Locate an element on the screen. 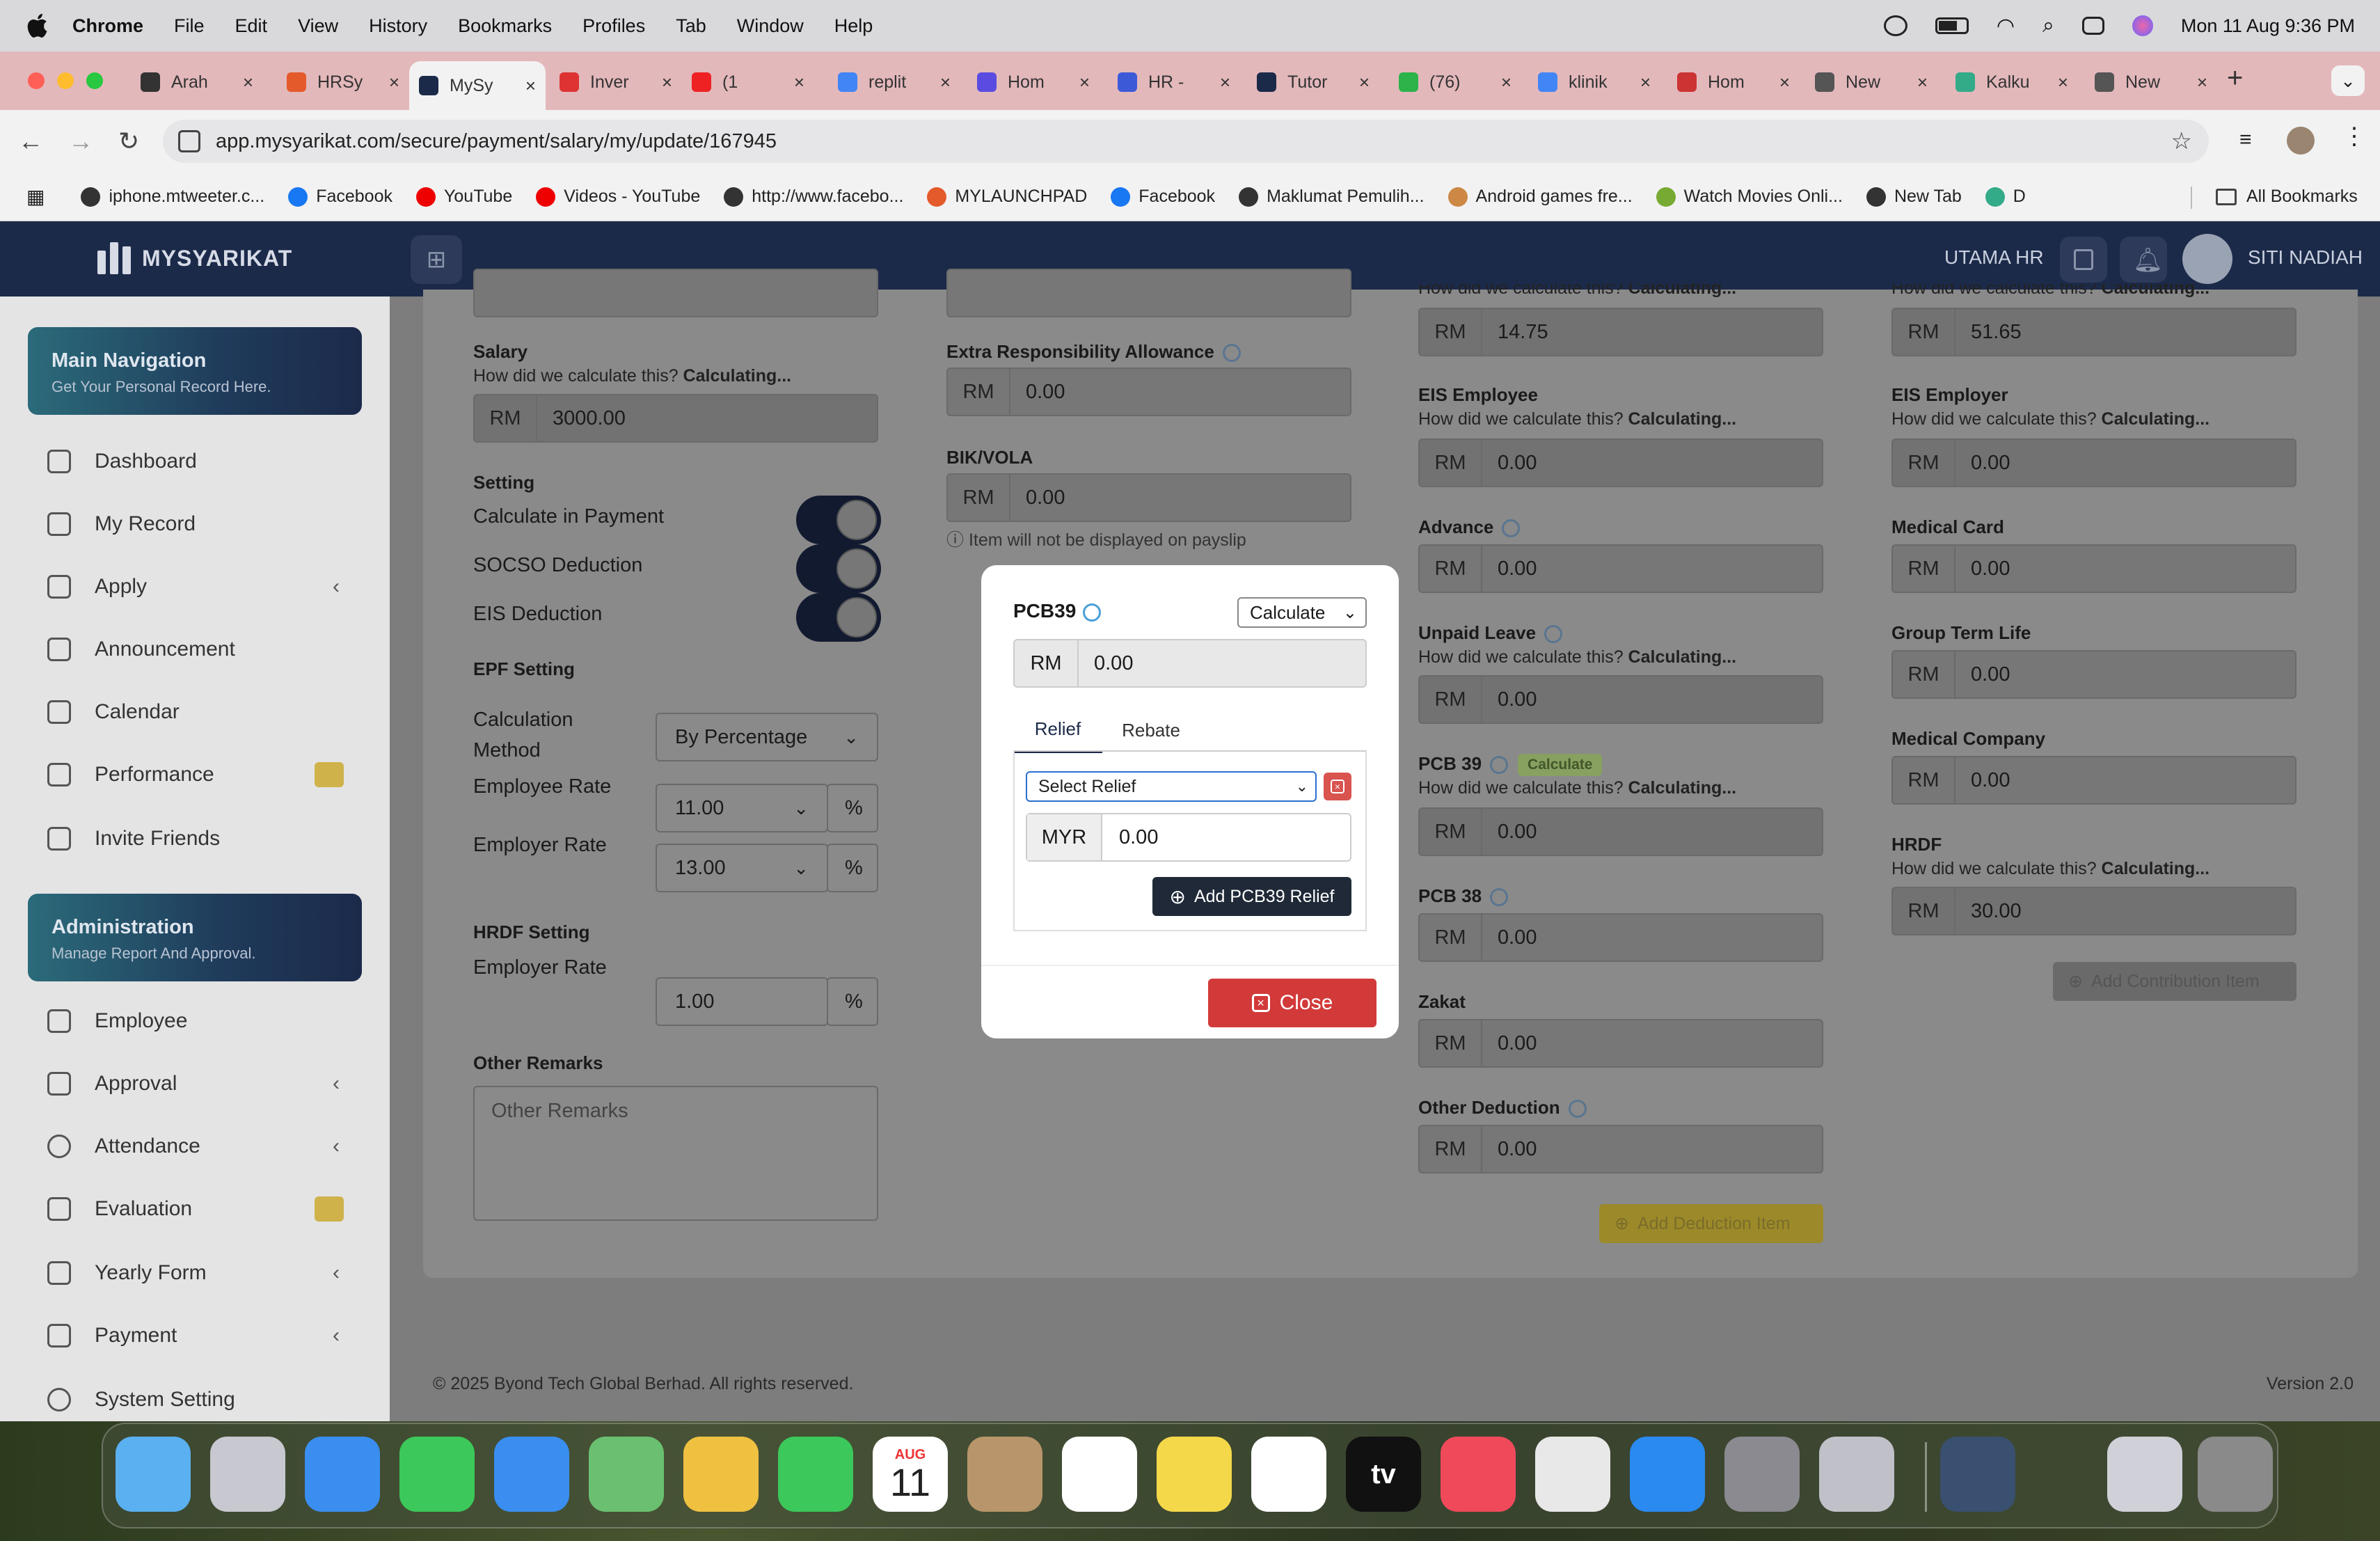 The height and width of the screenshot is (1541, 2380). bookmark-item: D is located at coordinates (2006, 197).